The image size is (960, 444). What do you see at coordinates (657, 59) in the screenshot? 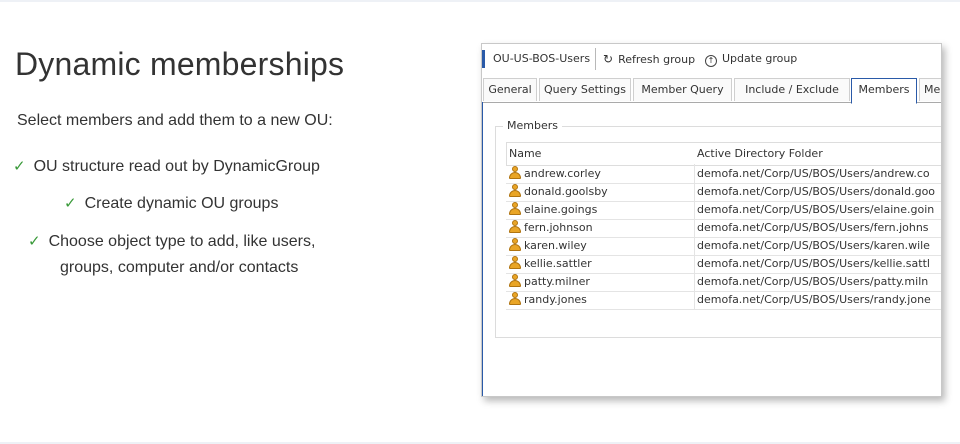
I see `refresh-group-label: Refresh group` at bounding box center [657, 59].